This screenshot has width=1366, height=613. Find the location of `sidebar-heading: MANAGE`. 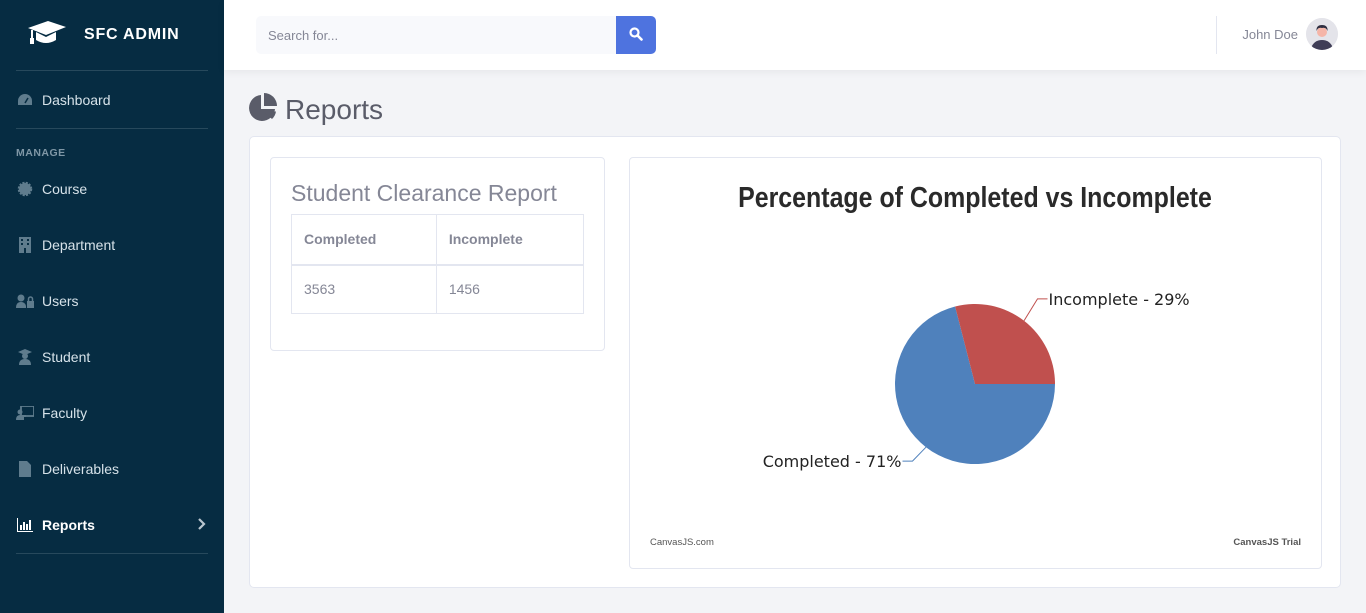

sidebar-heading: MANAGE is located at coordinates (41, 153).